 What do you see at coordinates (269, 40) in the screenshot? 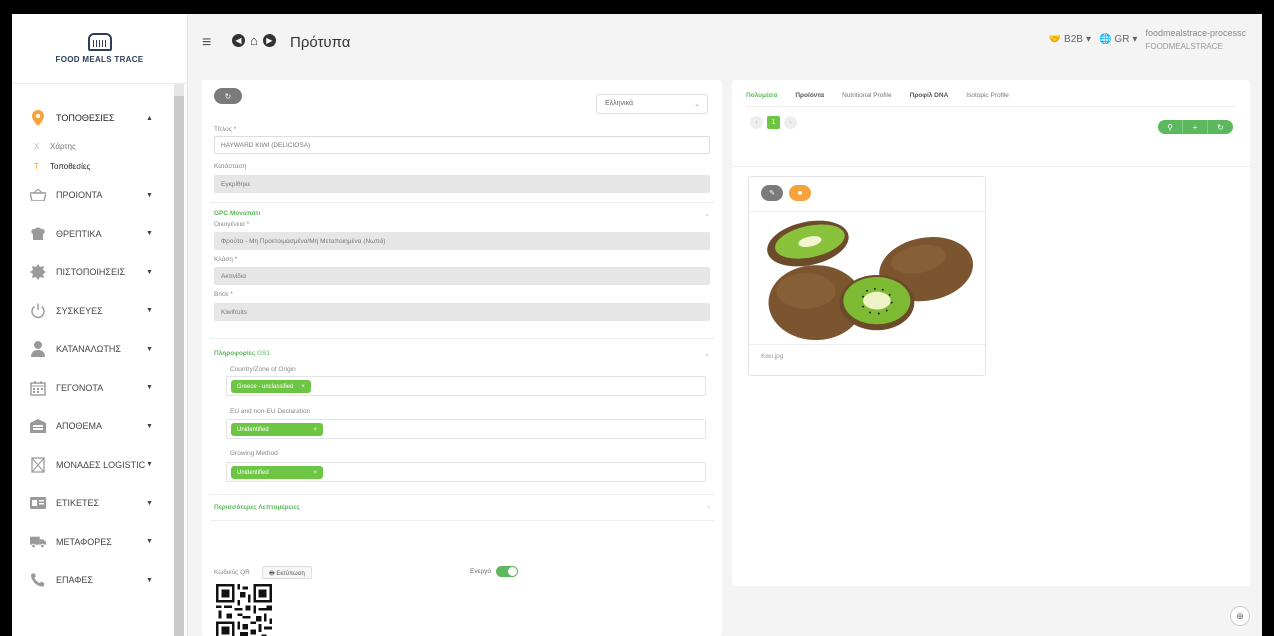
I see `forward-icon: ▶` at bounding box center [269, 40].